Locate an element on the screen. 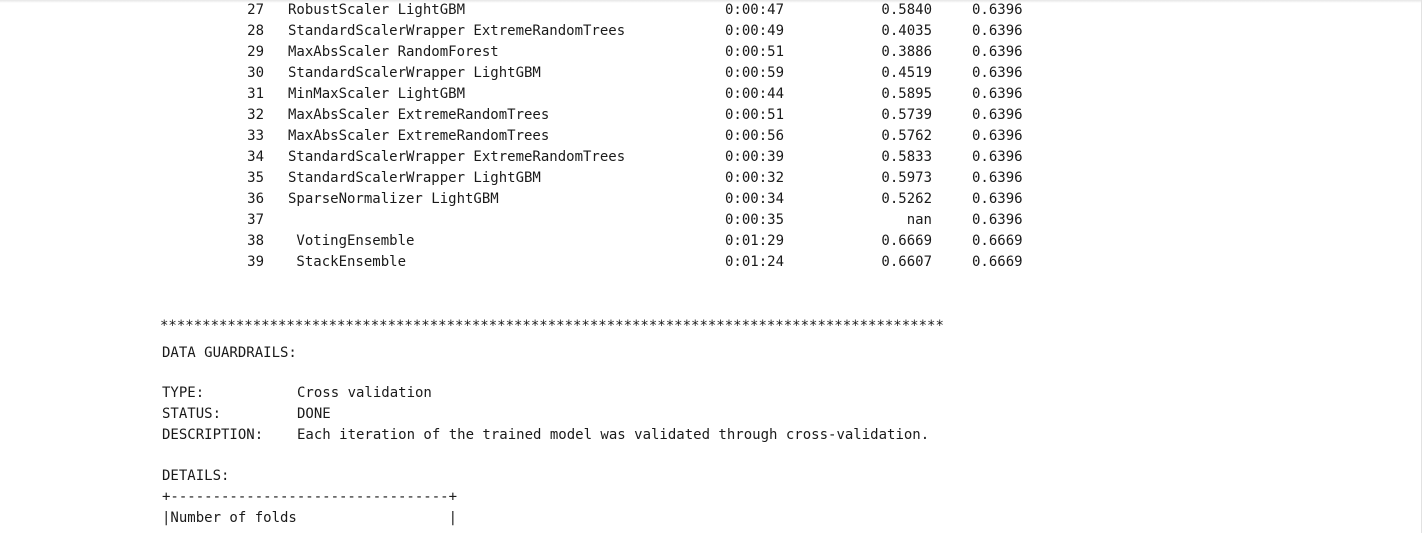  metric-value: 0.6669 is located at coordinates (906, 241).